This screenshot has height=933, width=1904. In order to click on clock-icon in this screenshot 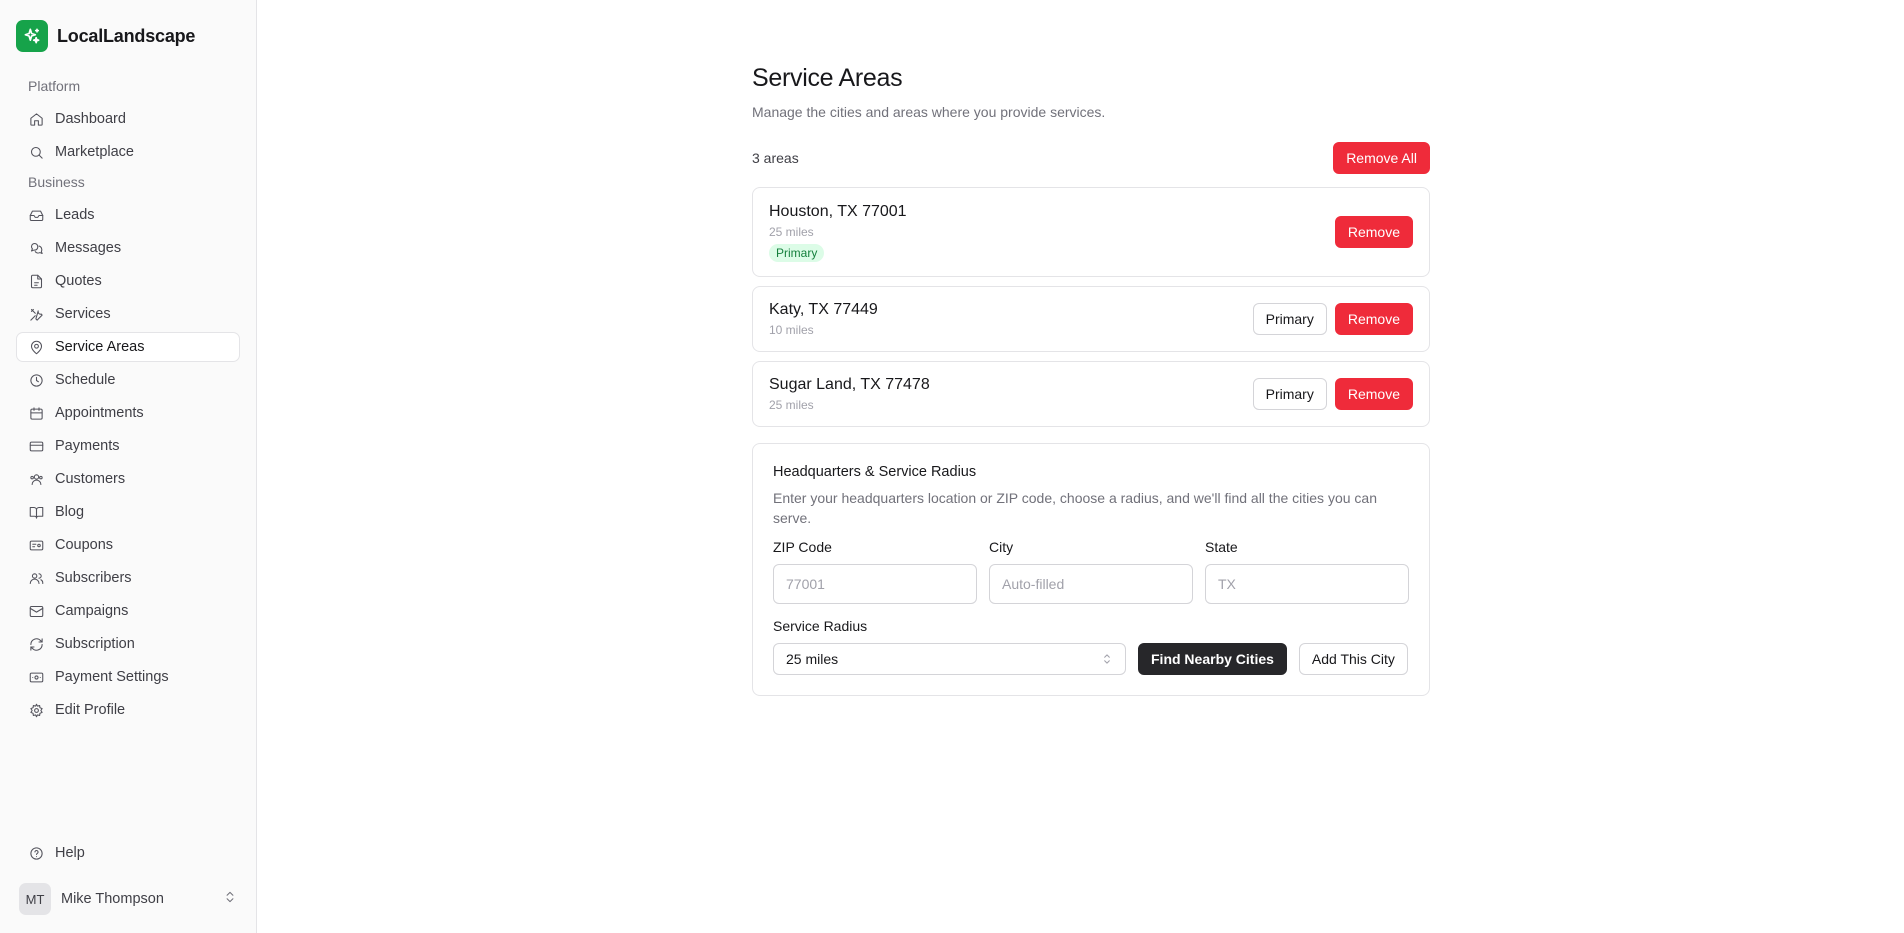, I will do `click(36, 380)`.